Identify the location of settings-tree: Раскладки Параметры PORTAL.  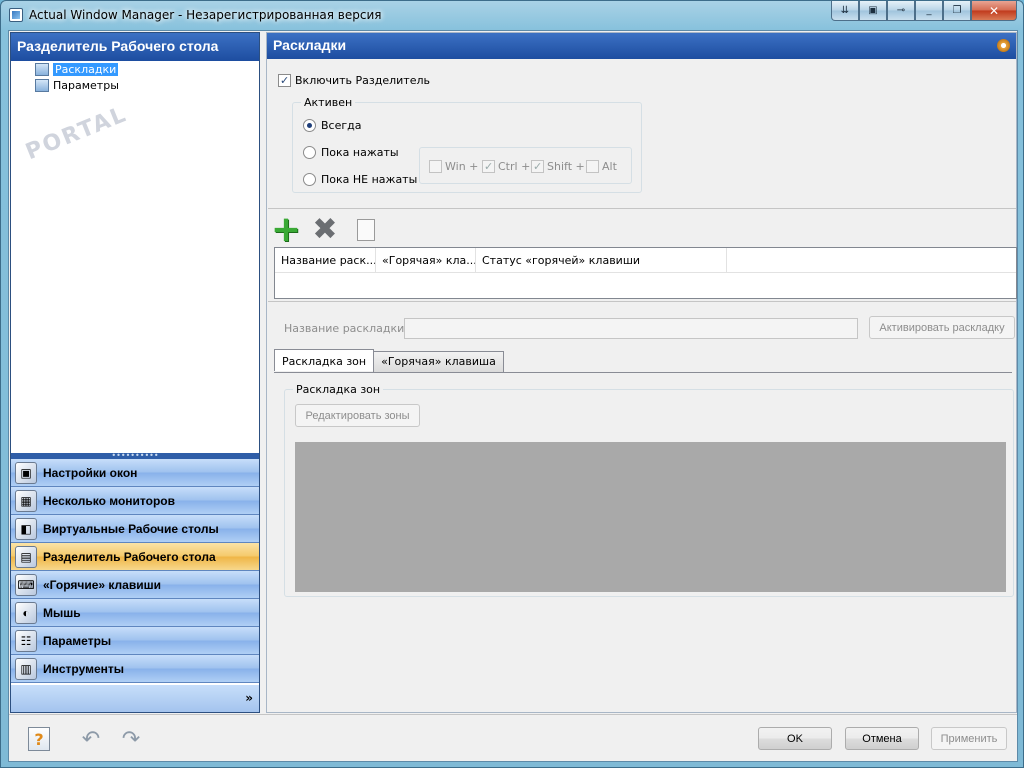
(135, 257).